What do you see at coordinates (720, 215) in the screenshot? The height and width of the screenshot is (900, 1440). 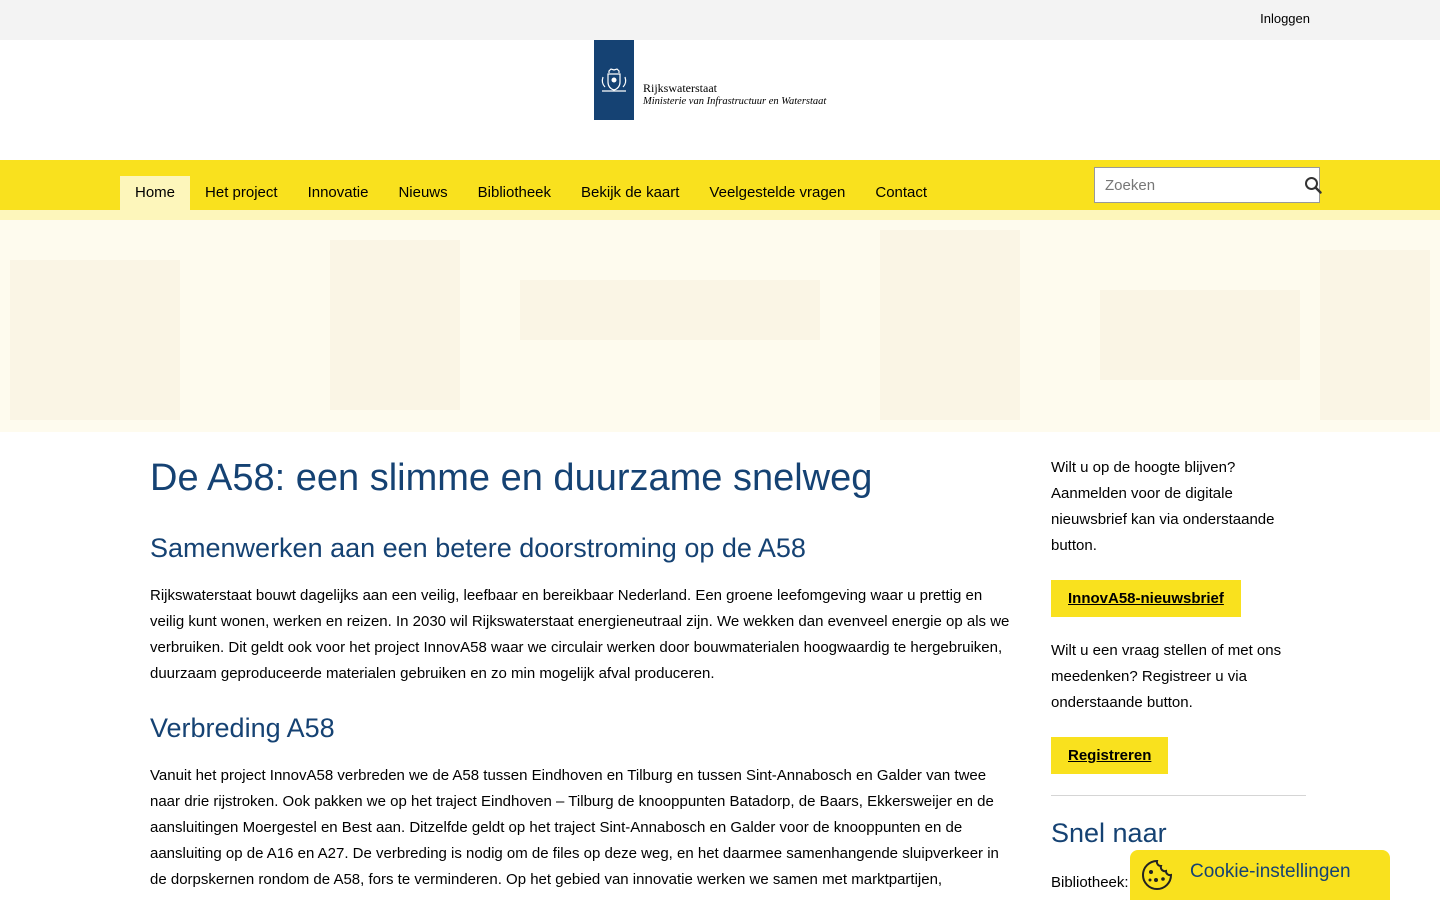 I see `nav-sub-strip` at bounding box center [720, 215].